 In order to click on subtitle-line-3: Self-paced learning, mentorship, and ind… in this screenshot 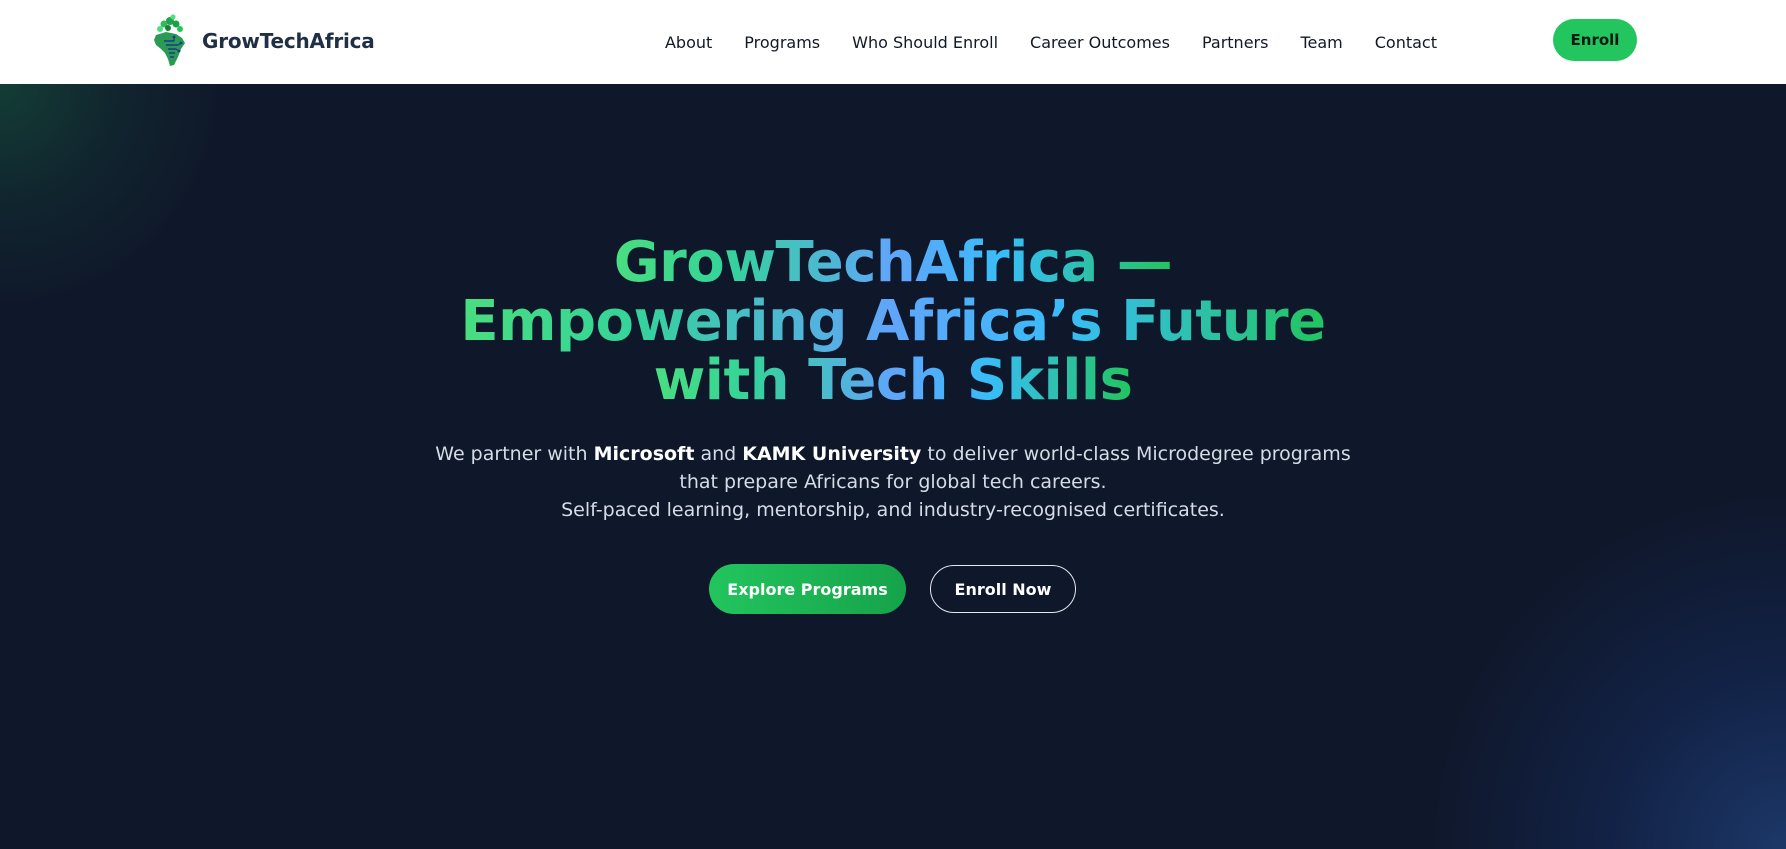, I will do `click(893, 510)`.